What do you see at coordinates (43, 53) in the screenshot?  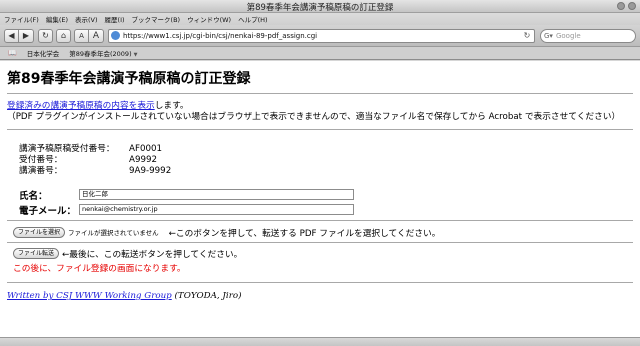 I see `bookmark-csj: 日本化学会` at bounding box center [43, 53].